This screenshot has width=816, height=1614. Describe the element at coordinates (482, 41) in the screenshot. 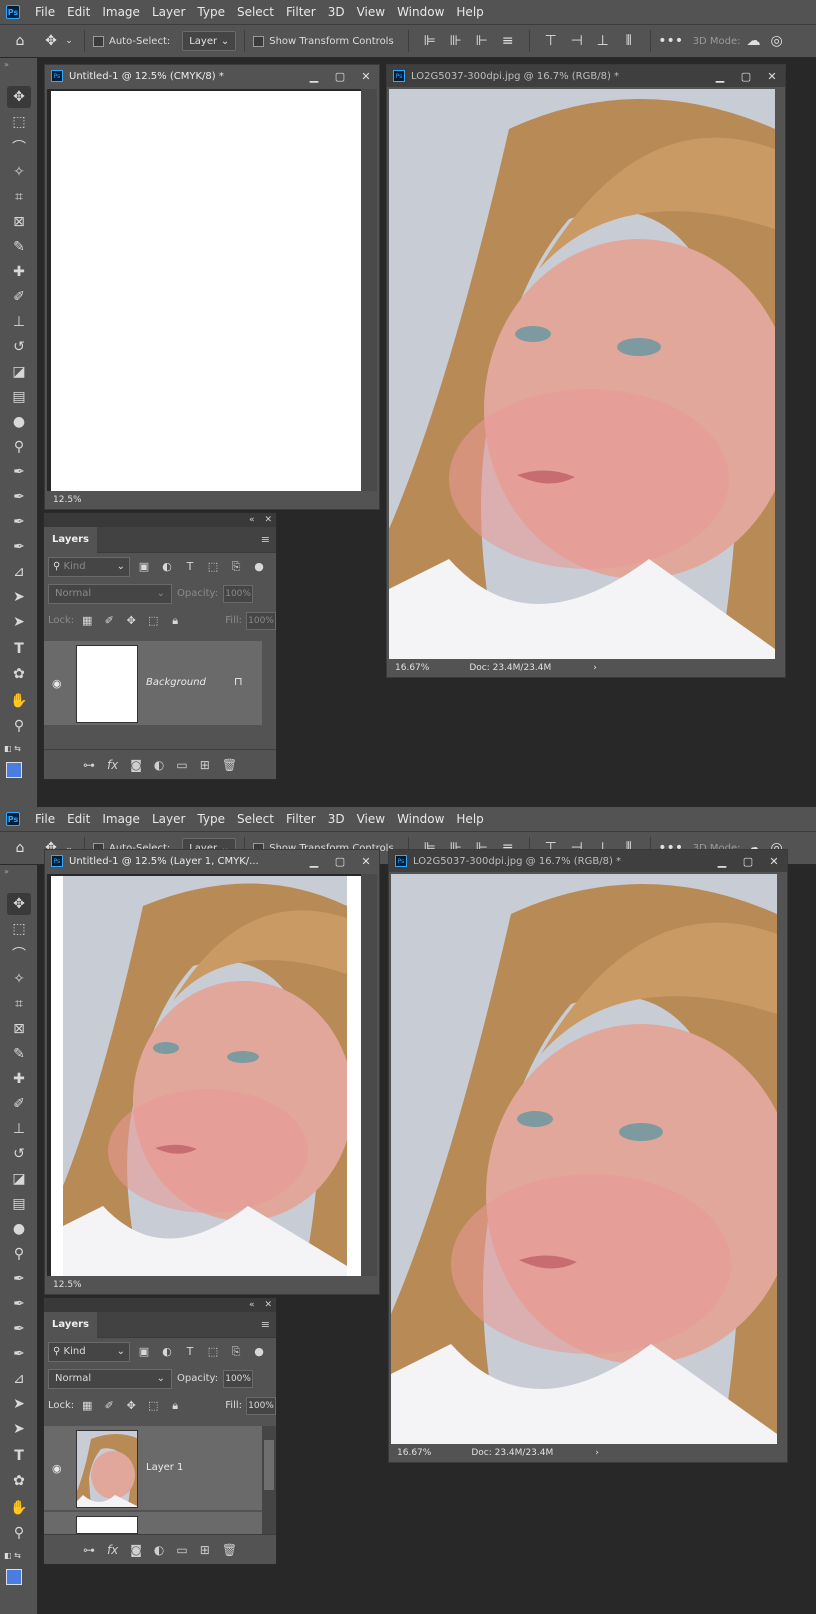

I see `align-right-icon: ⊩` at that location.